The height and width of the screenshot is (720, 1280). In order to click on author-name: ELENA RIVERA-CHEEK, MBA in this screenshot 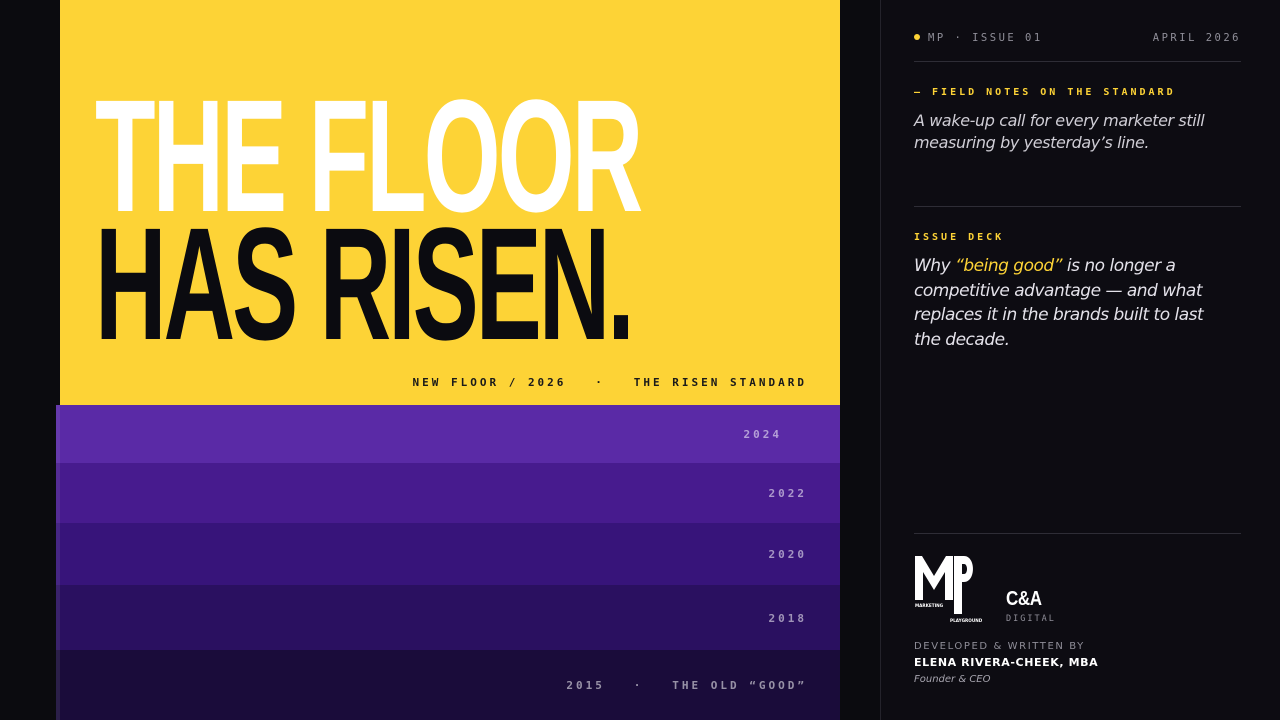, I will do `click(1006, 662)`.